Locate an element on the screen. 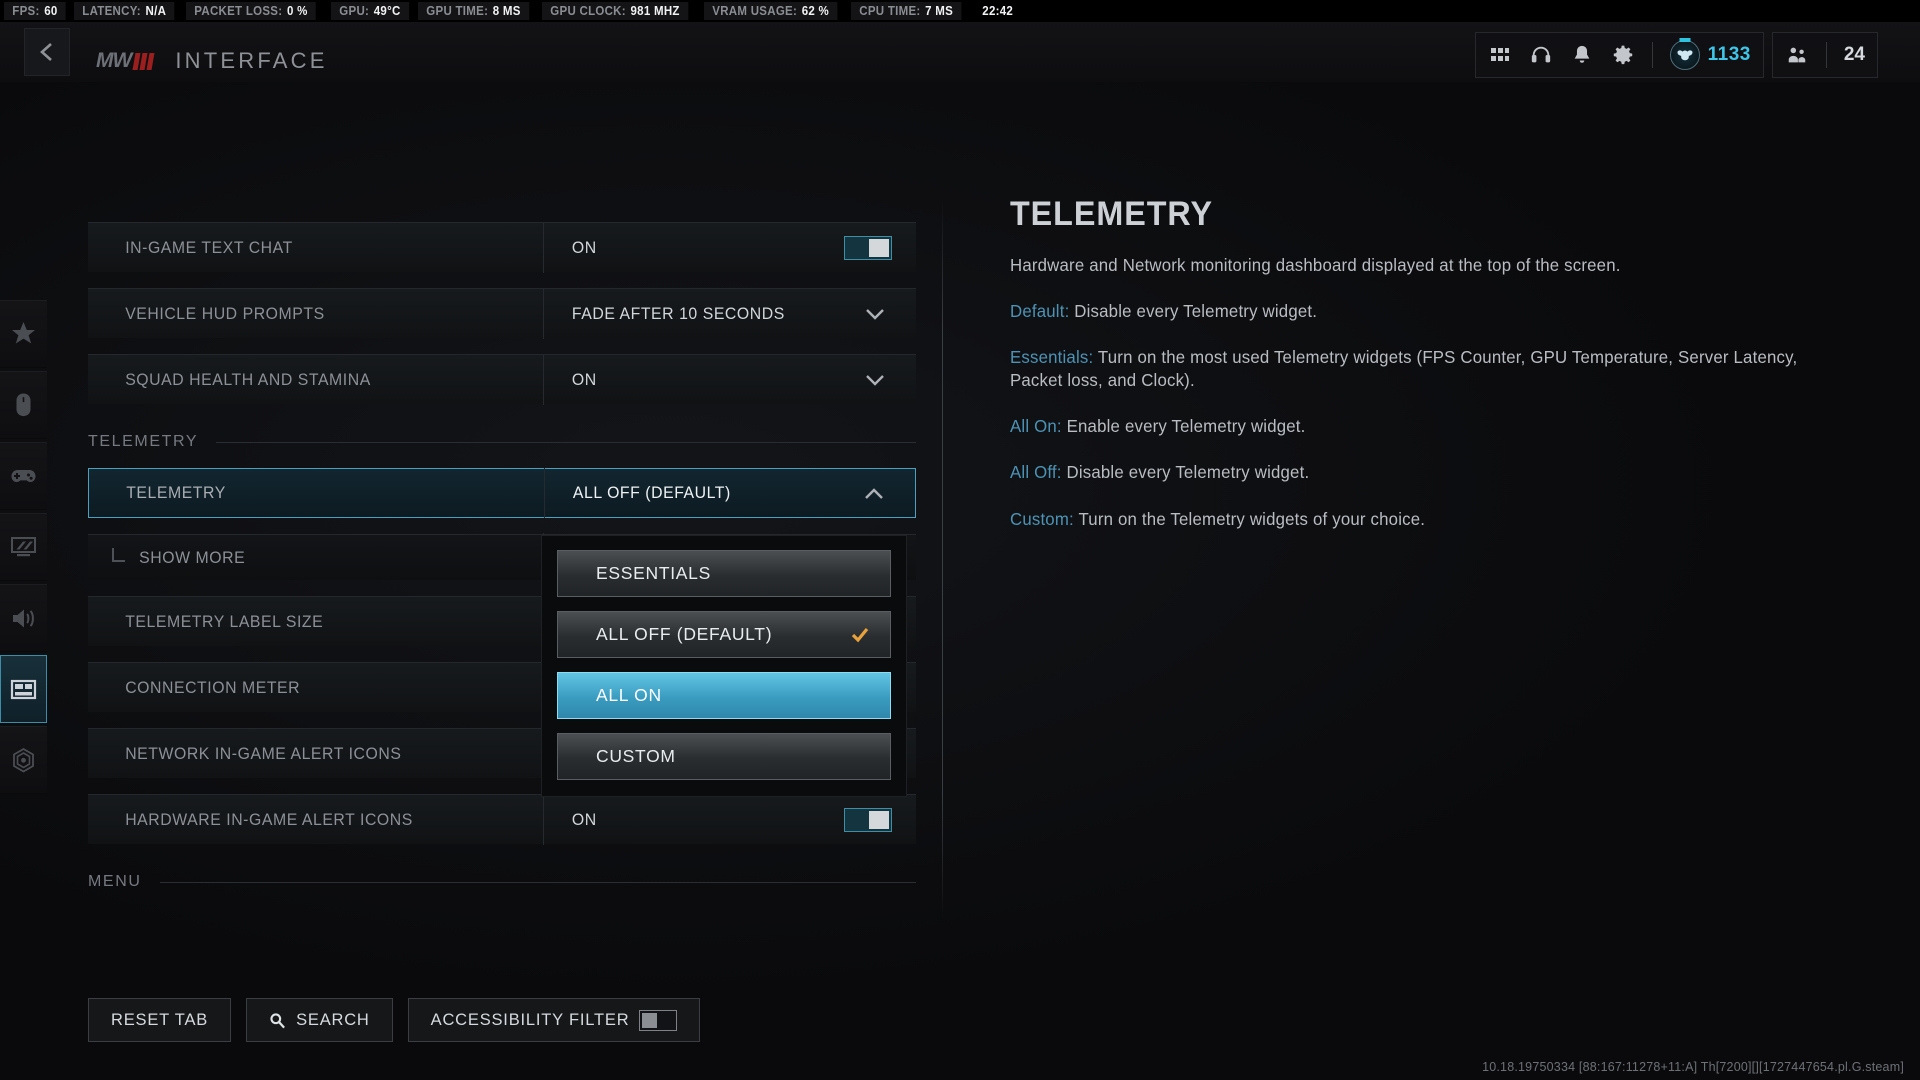 The image size is (1920, 1080). reset-tab-button: RESET TAB is located at coordinates (160, 1020).